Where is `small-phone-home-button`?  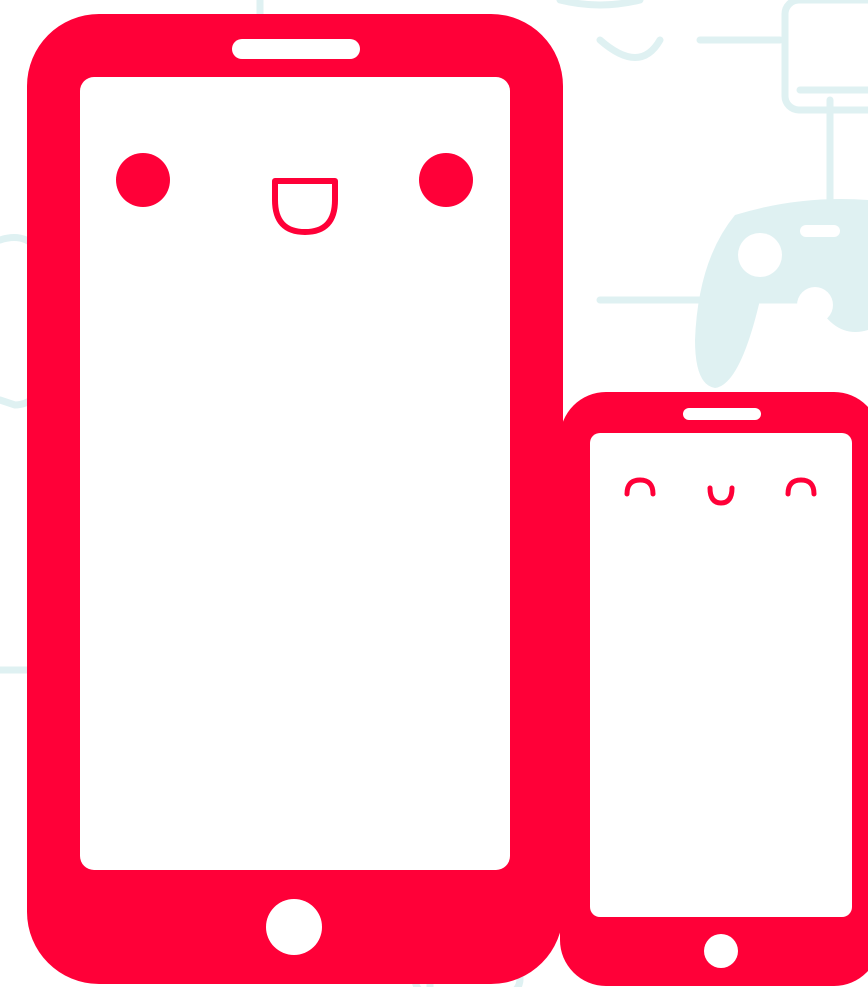
small-phone-home-button is located at coordinates (721, 951).